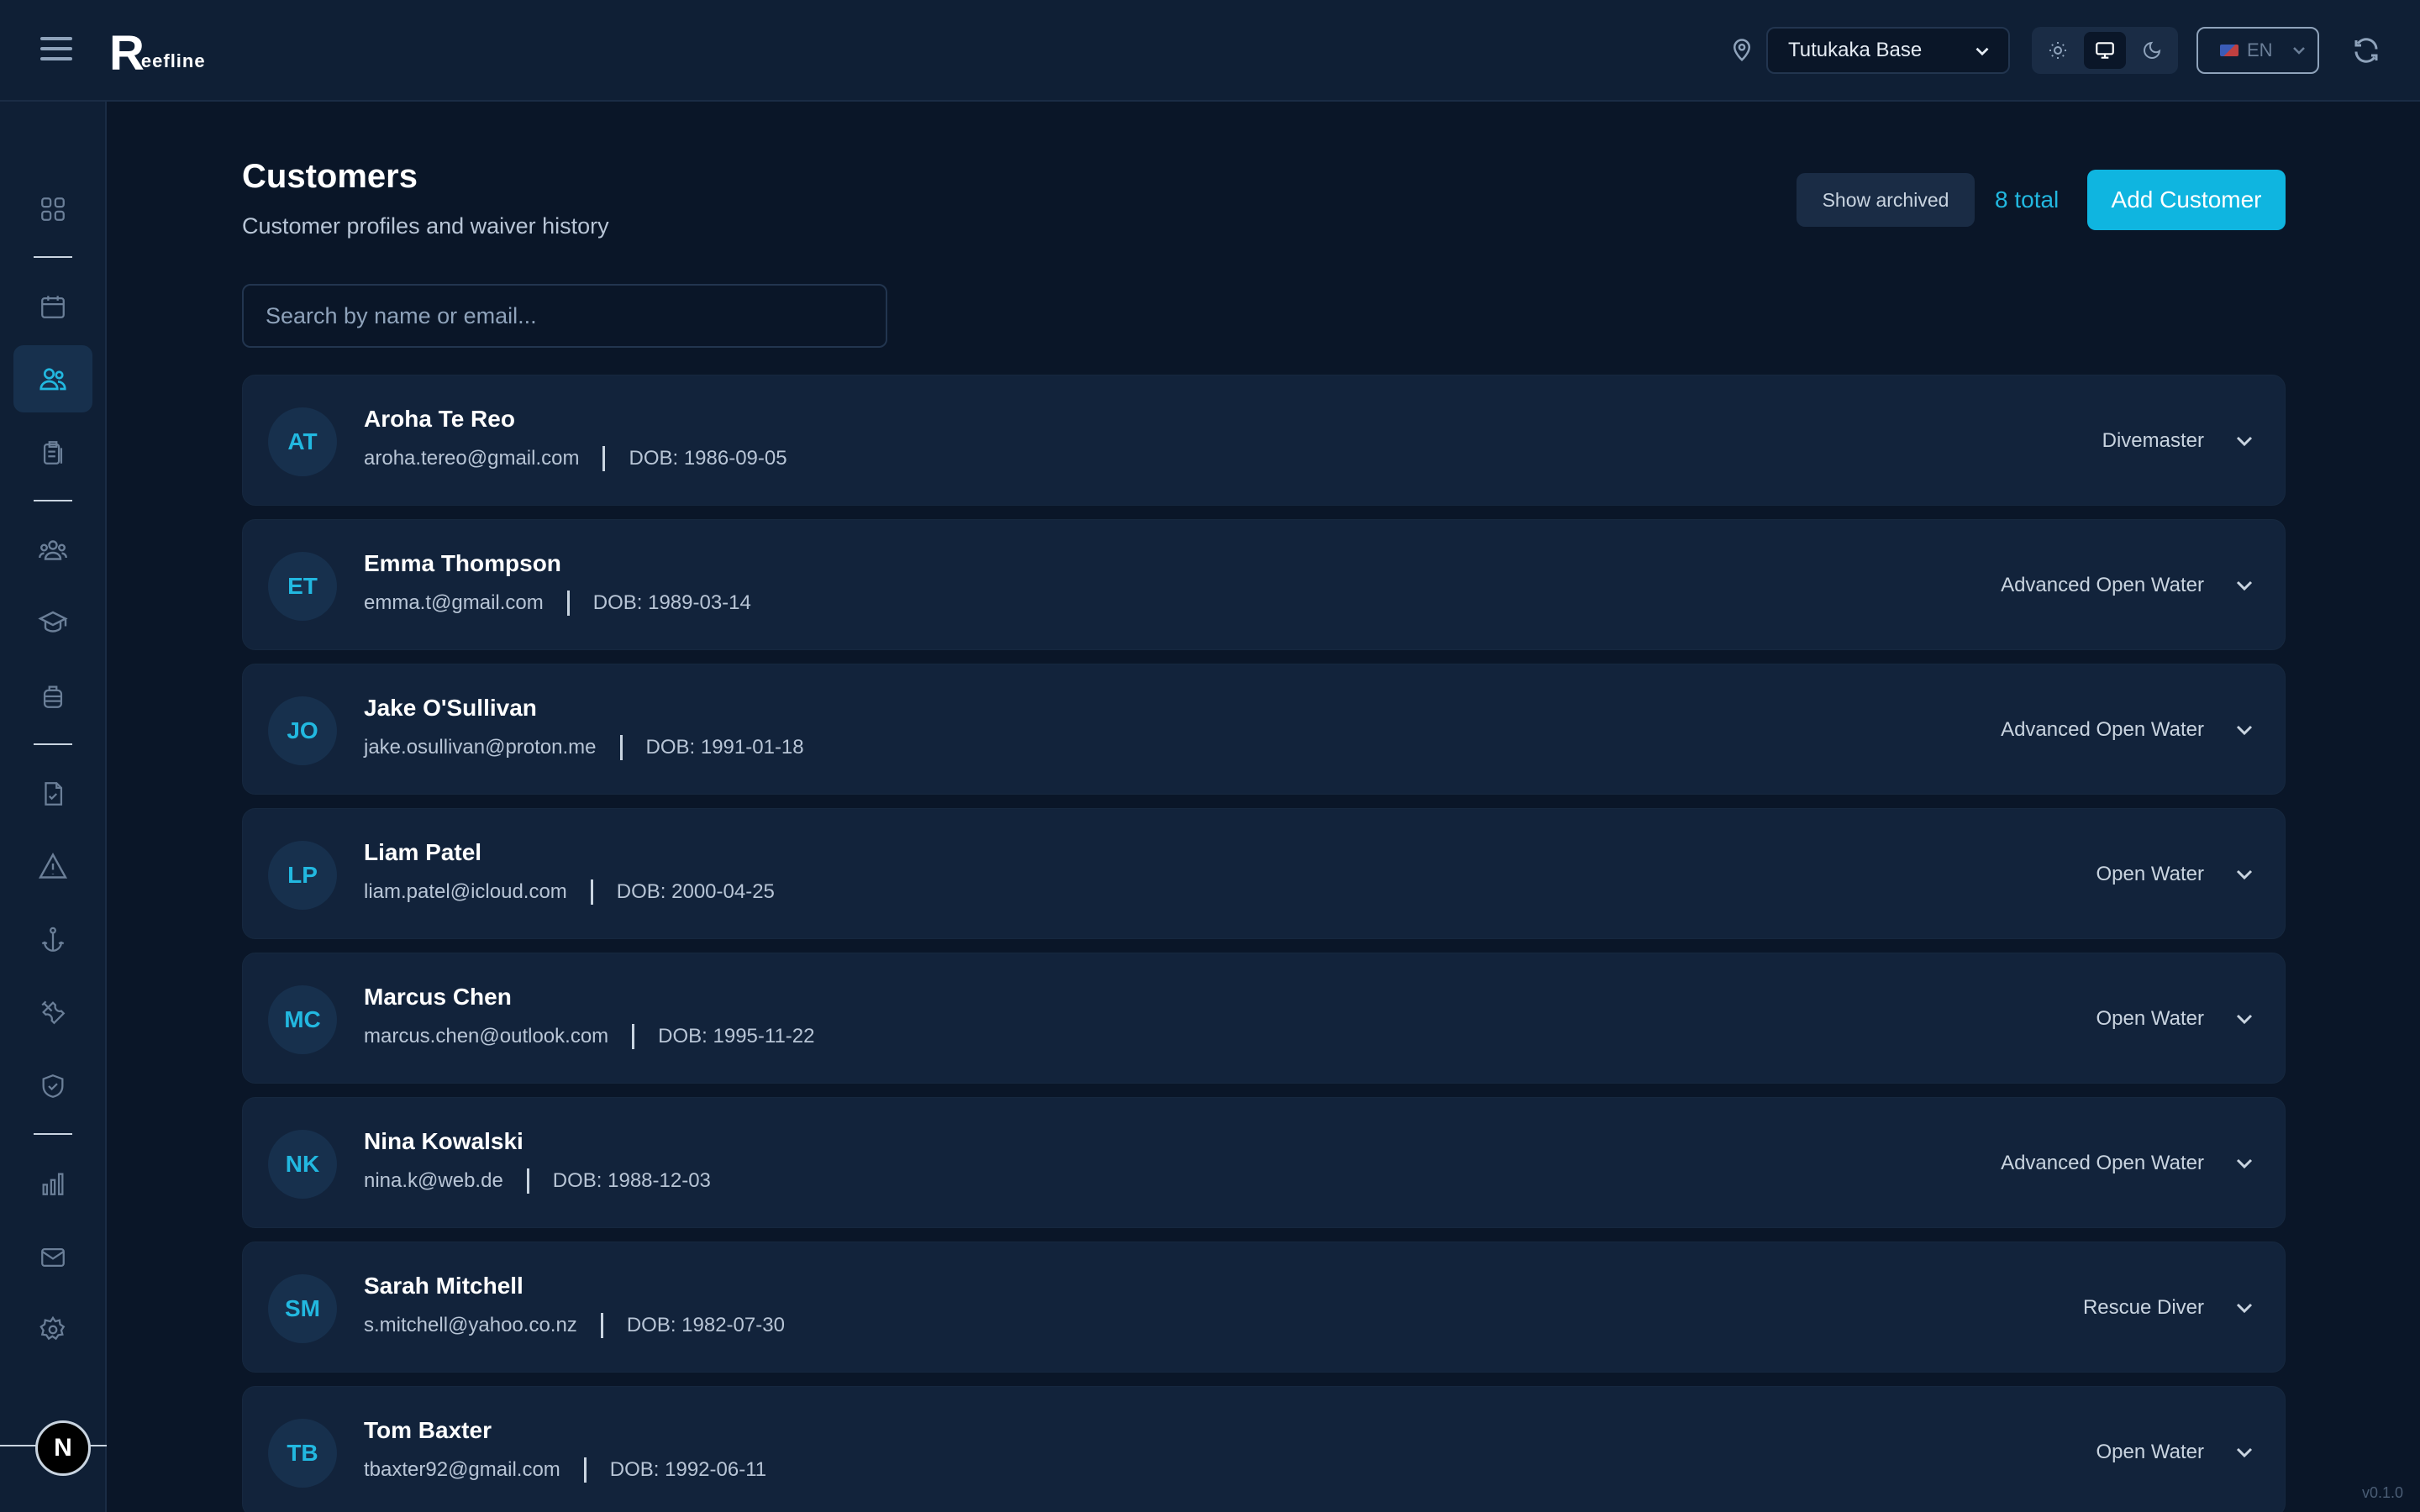 Image resolution: width=2420 pixels, height=1512 pixels. I want to click on location-select-value: Tutukaka Base, so click(1856, 50).